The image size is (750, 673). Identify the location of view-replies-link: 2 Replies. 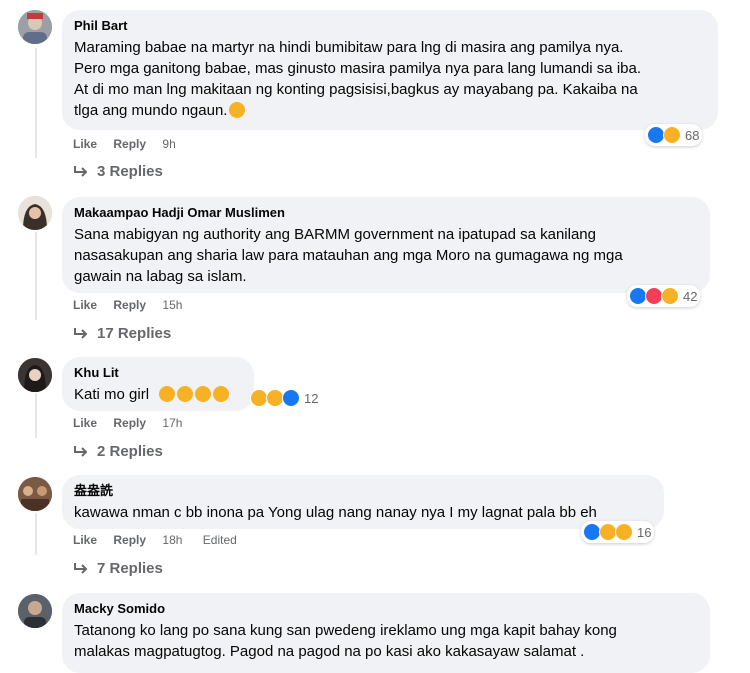
(118, 451).